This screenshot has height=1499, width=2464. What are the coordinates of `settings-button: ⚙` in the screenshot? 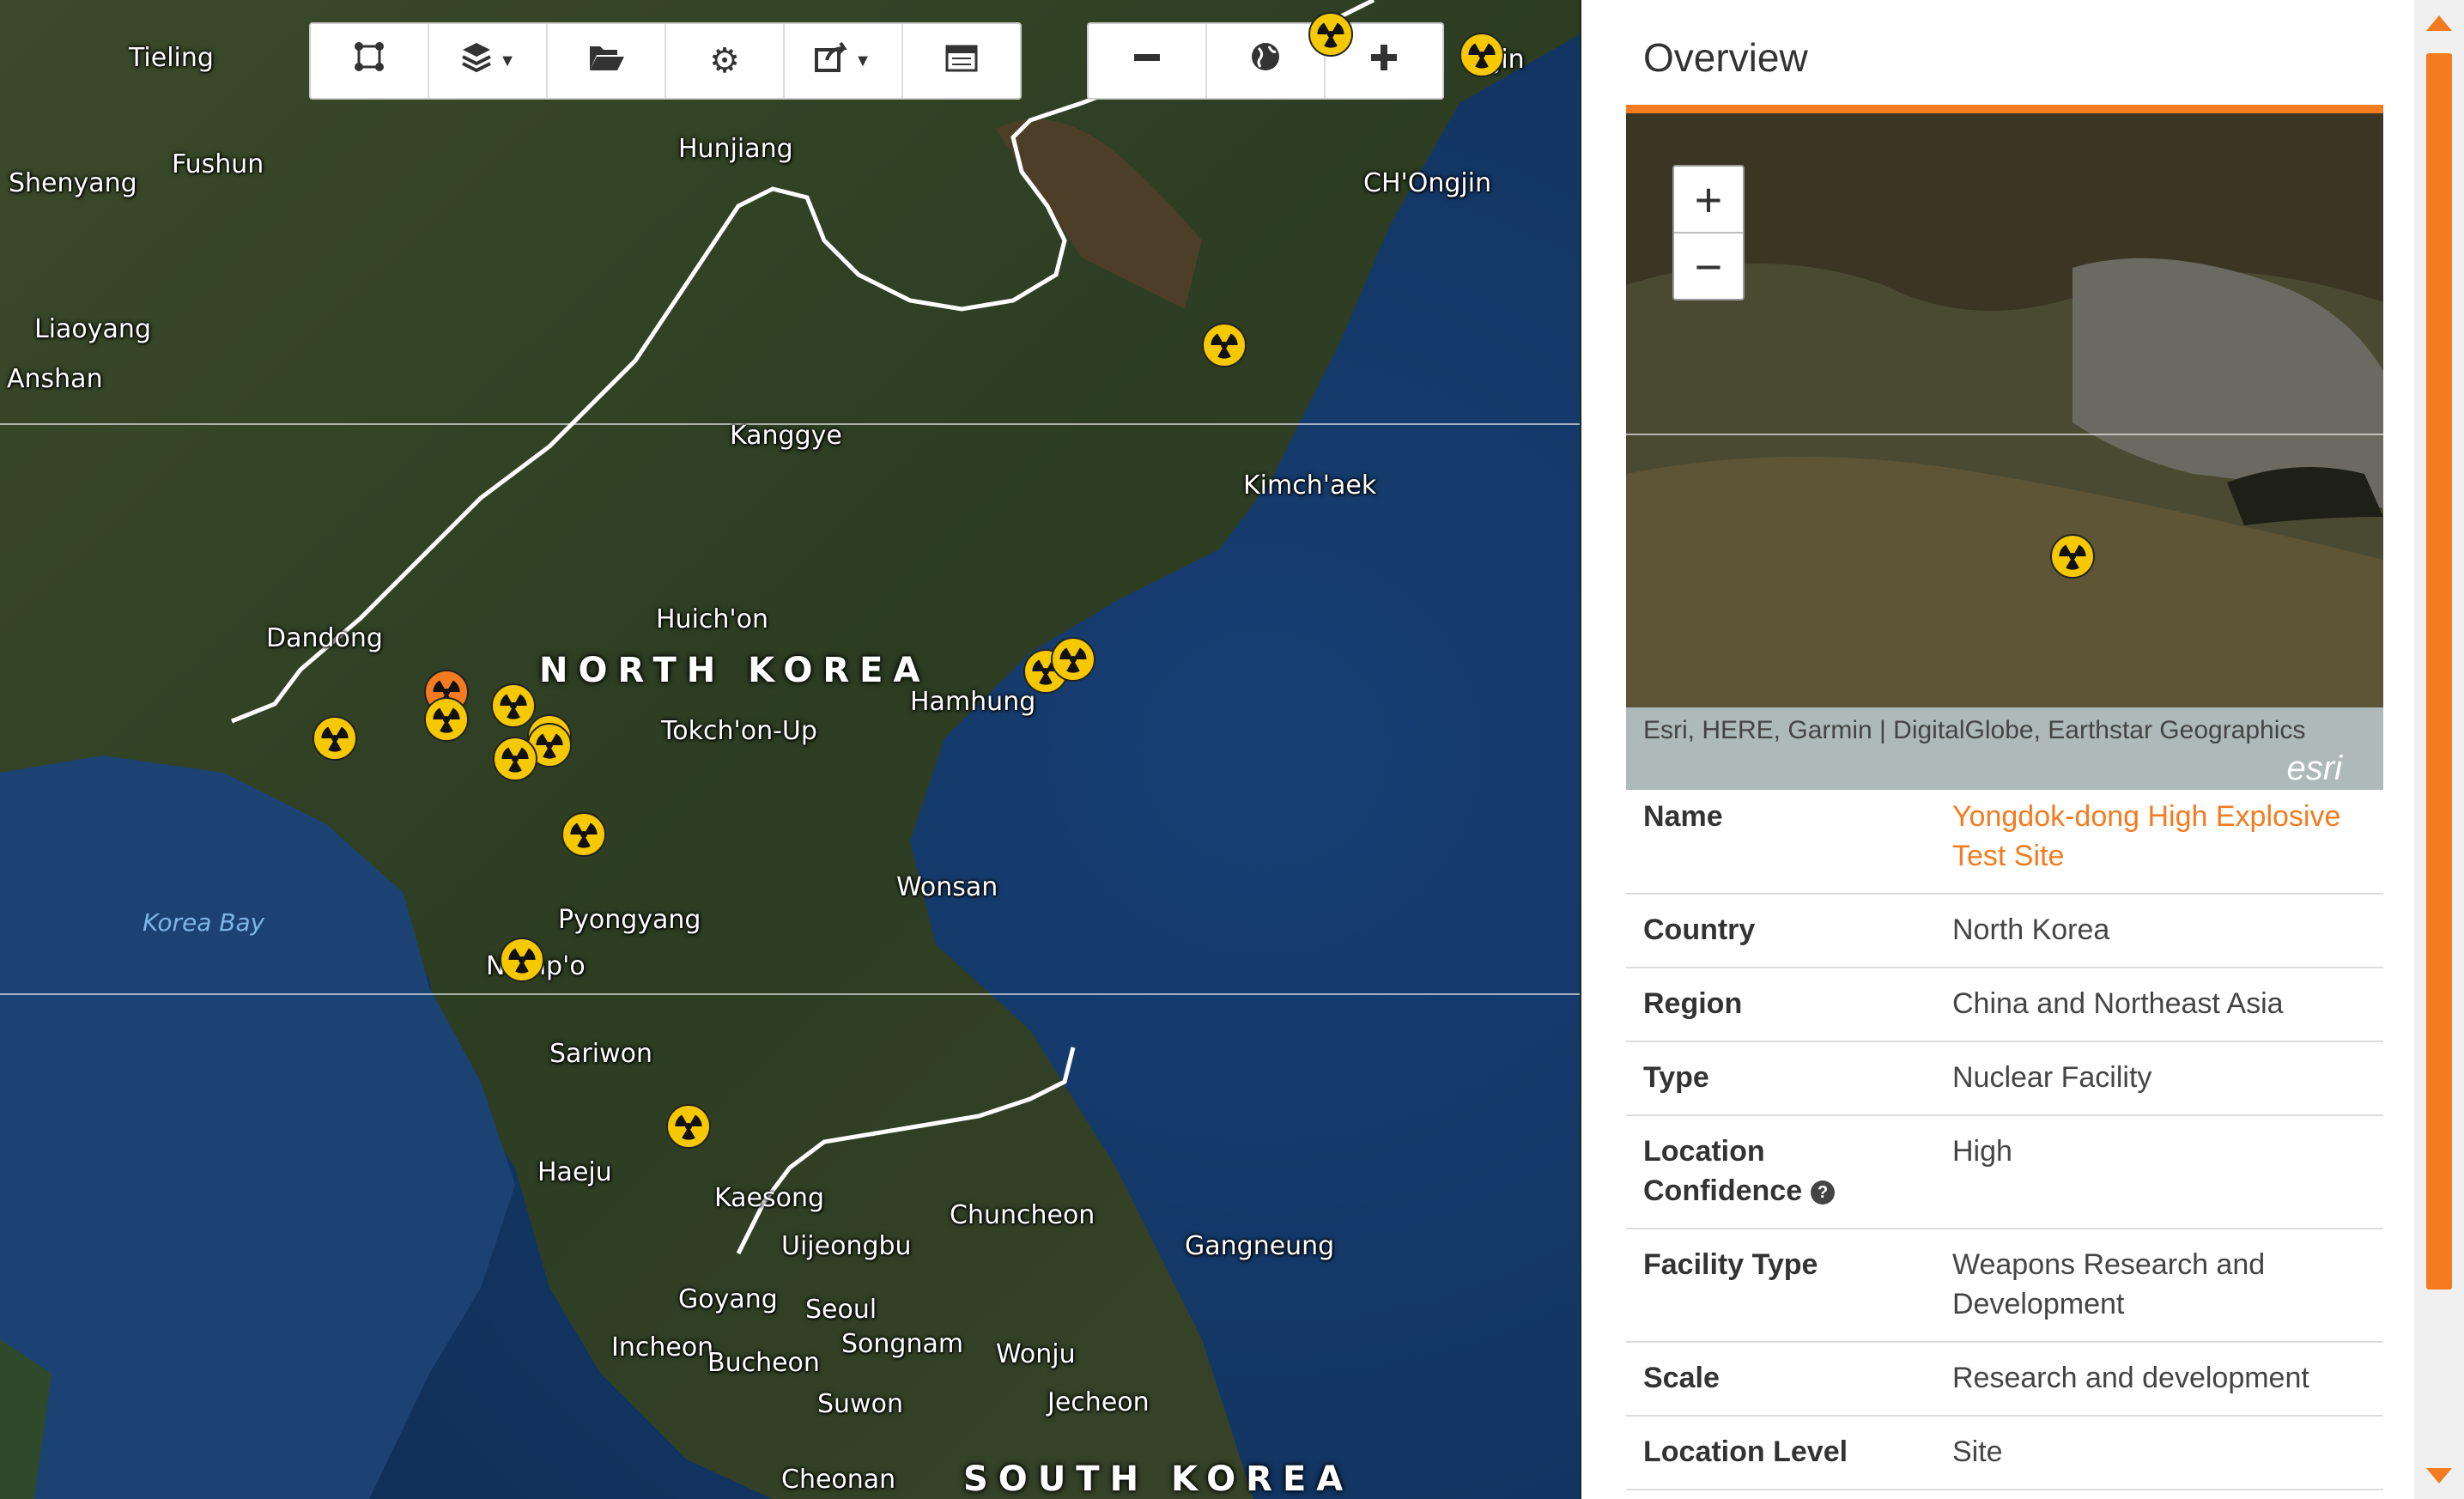 It's located at (725, 61).